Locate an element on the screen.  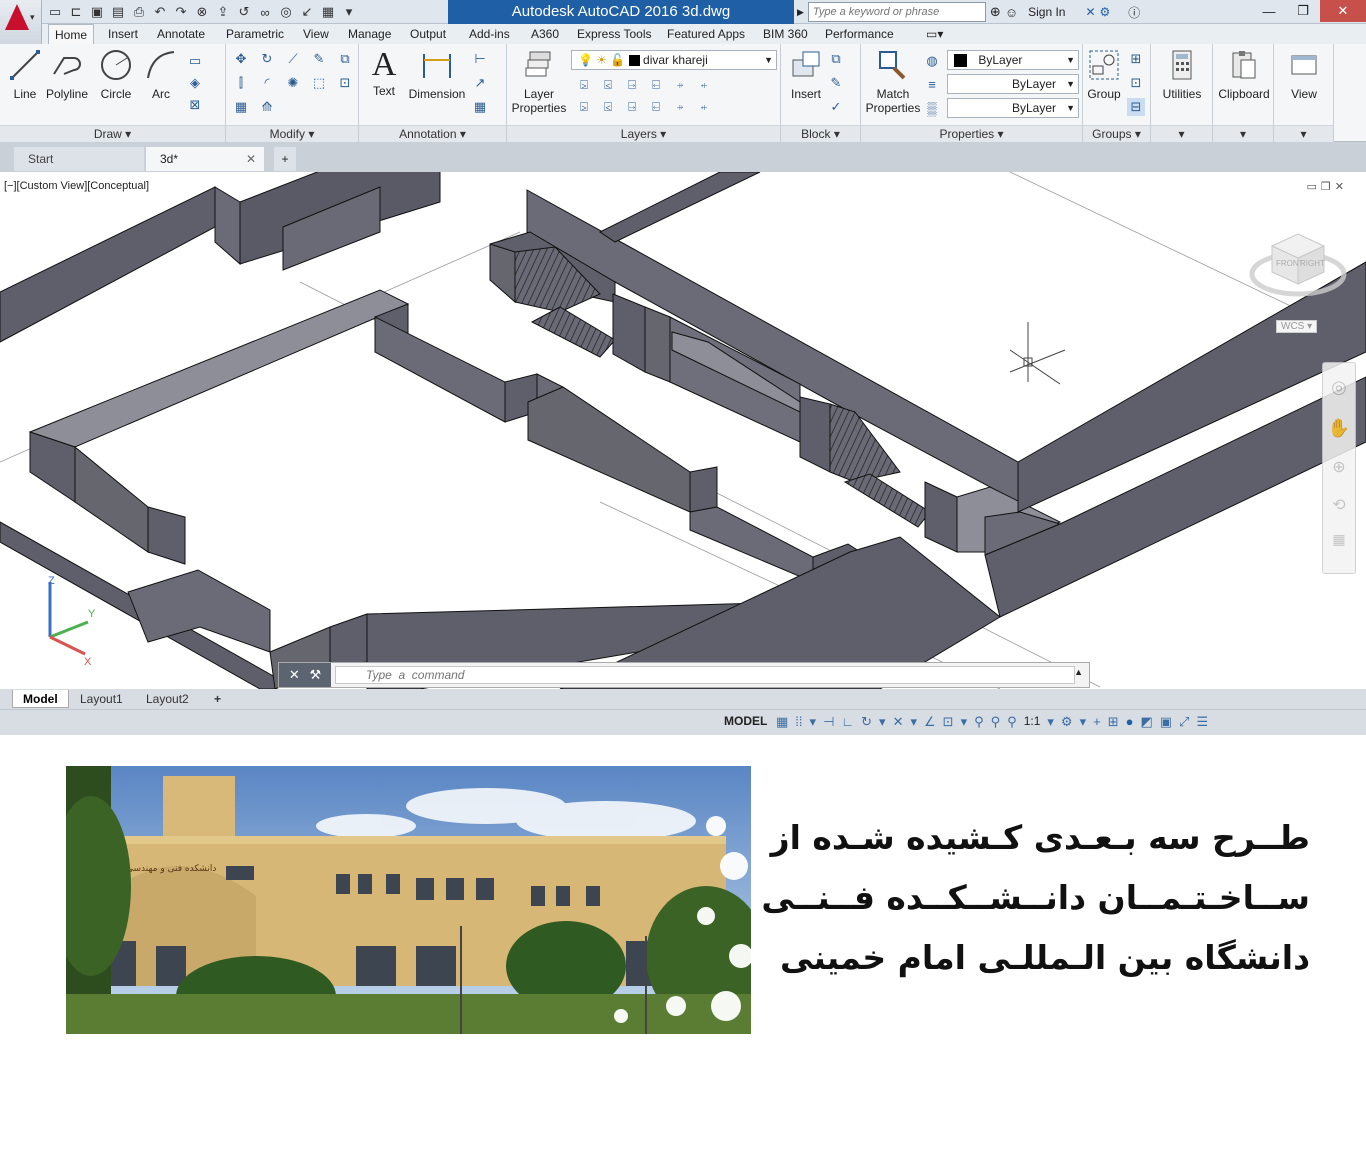
save-icon: ▣ is located at coordinates (97, 12).